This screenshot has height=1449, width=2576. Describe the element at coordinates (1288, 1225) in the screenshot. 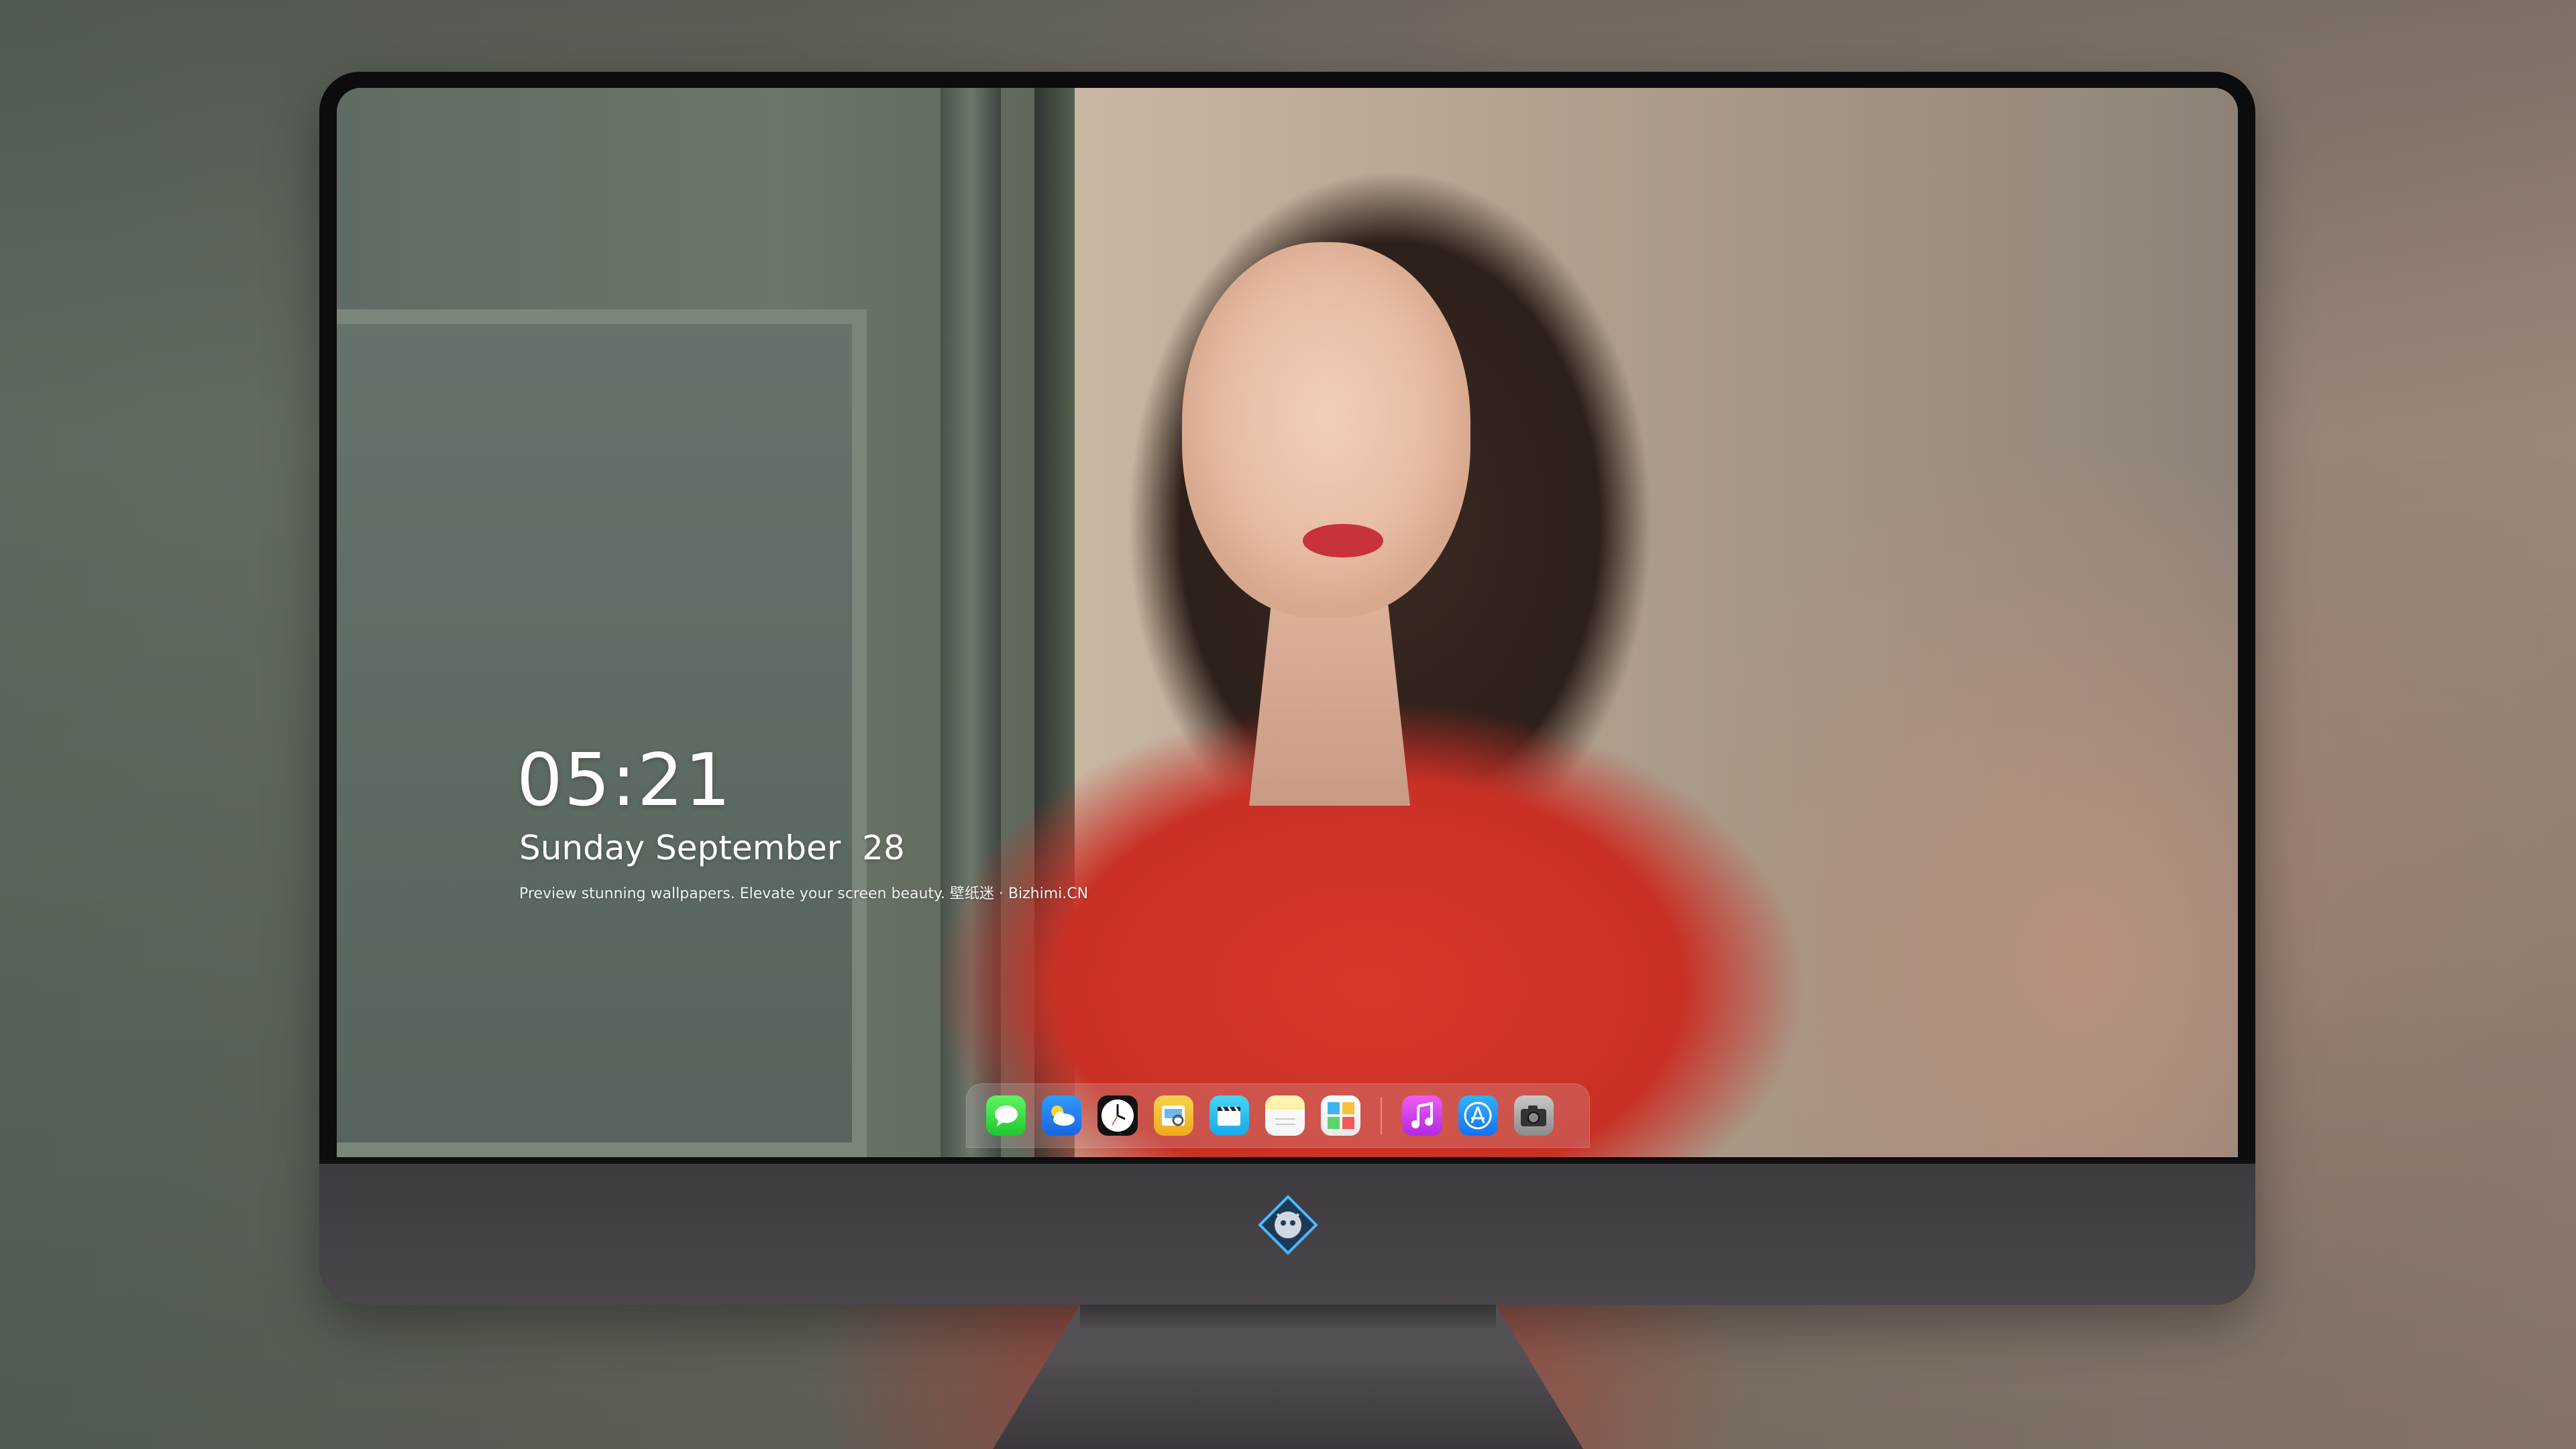

I see `brand-logo-icon` at that location.